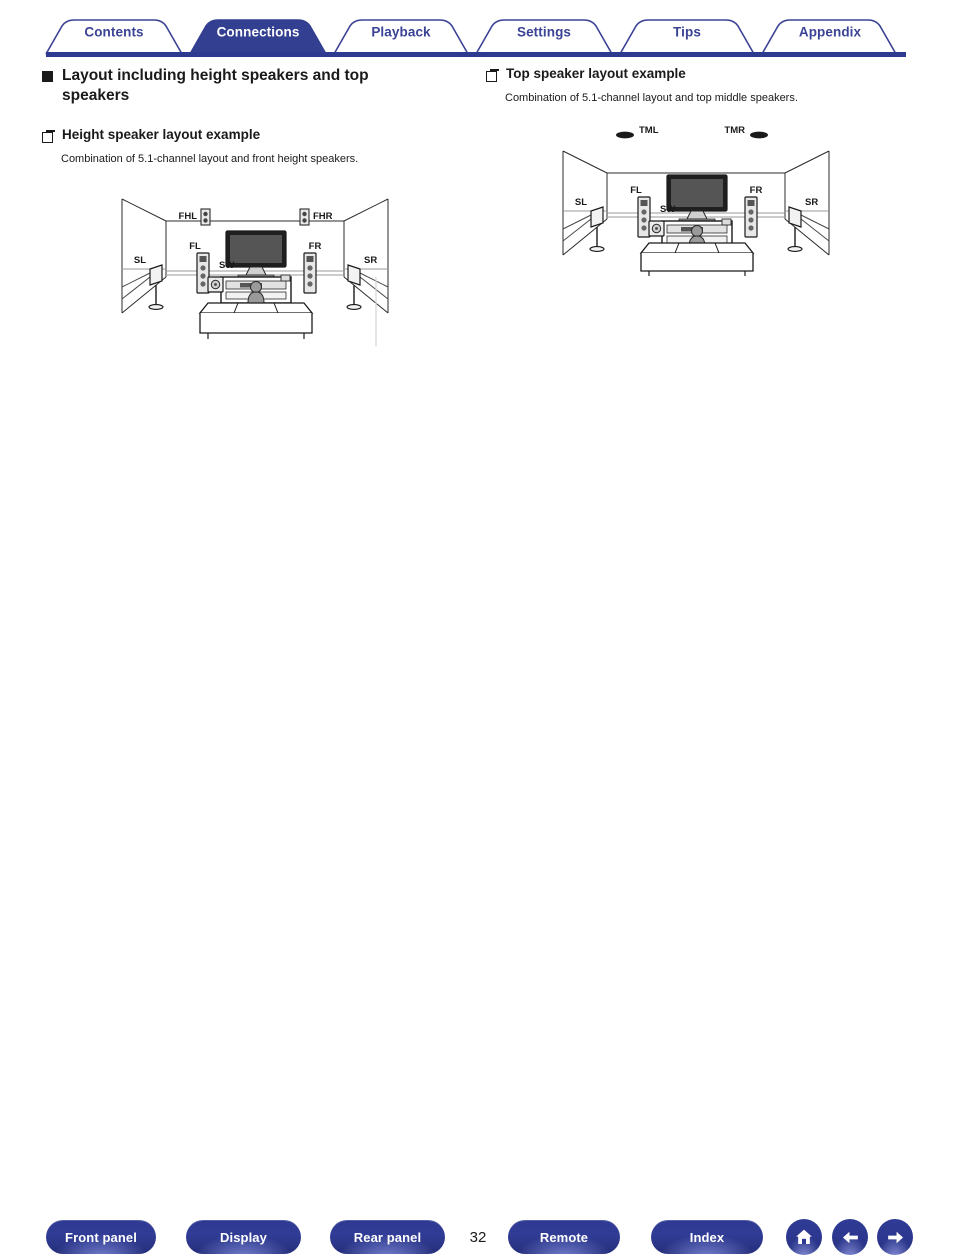 Image resolution: width=954 pixels, height=1255 pixels. Describe the element at coordinates (226, 265) in the screenshot. I see `label-sw: SW` at that location.